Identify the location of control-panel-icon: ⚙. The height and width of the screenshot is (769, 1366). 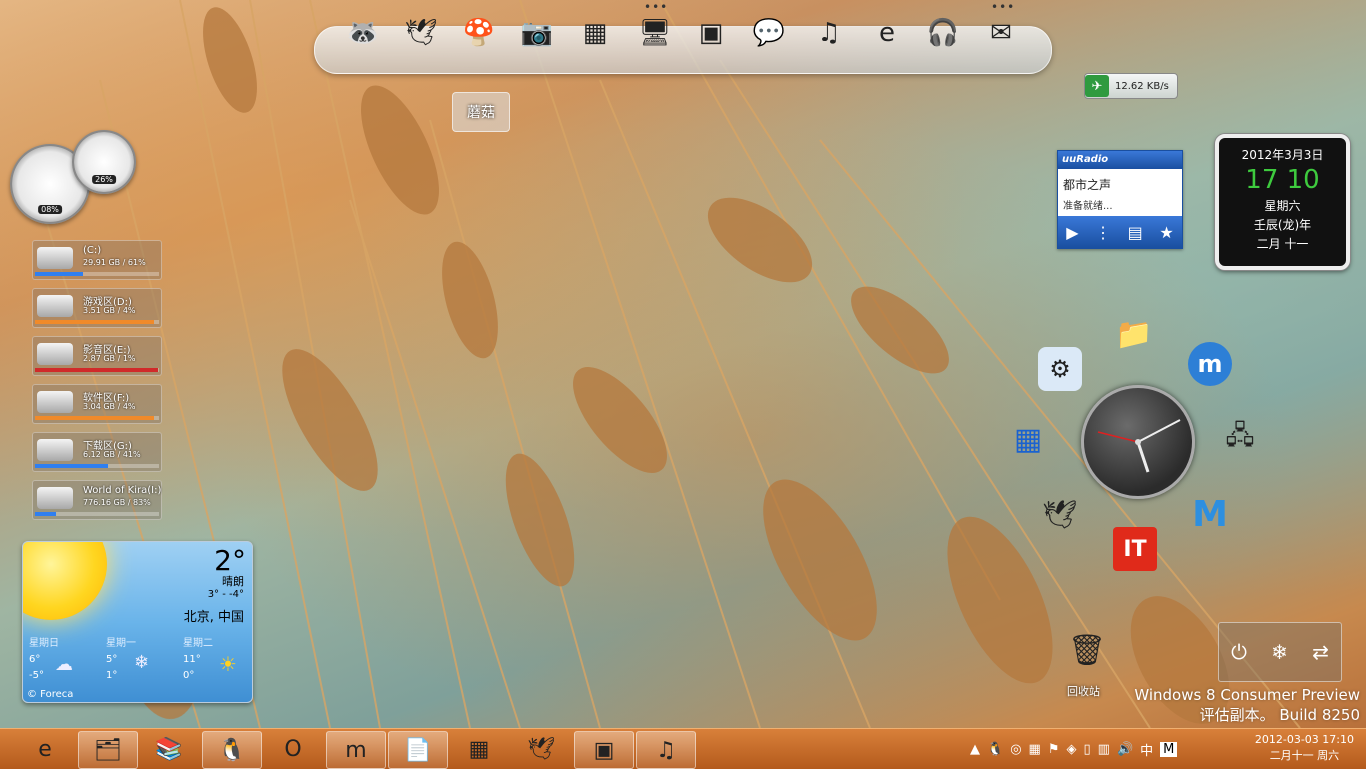
(1060, 369).